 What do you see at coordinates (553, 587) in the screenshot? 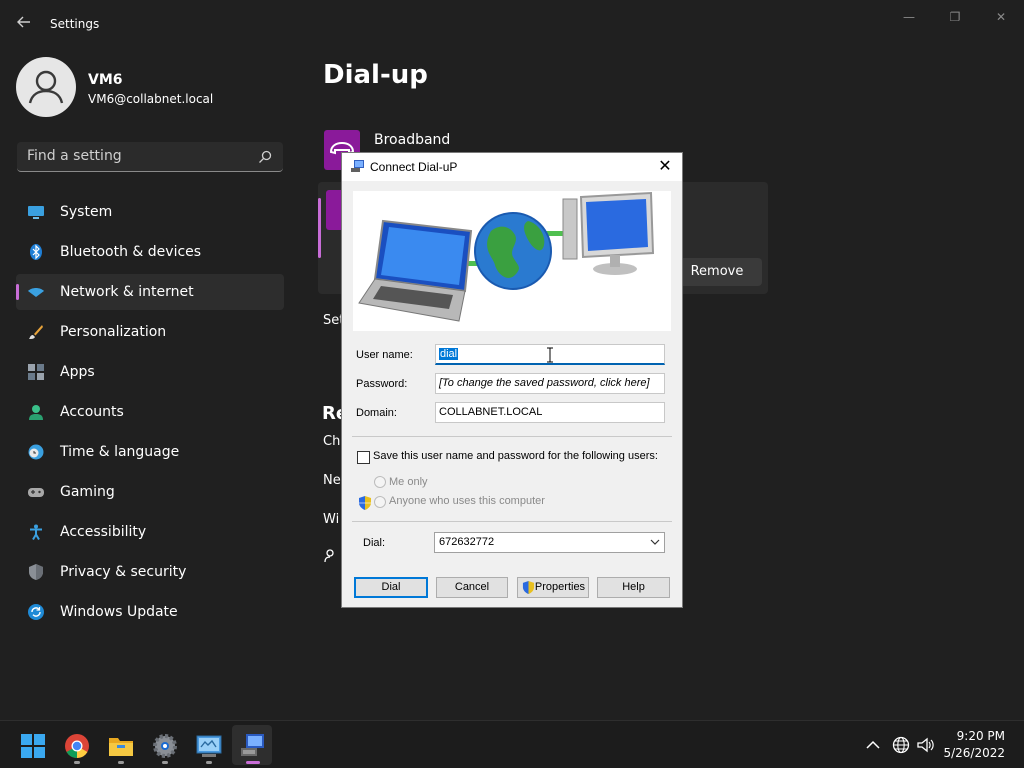
I see `properties-button: Properties` at bounding box center [553, 587].